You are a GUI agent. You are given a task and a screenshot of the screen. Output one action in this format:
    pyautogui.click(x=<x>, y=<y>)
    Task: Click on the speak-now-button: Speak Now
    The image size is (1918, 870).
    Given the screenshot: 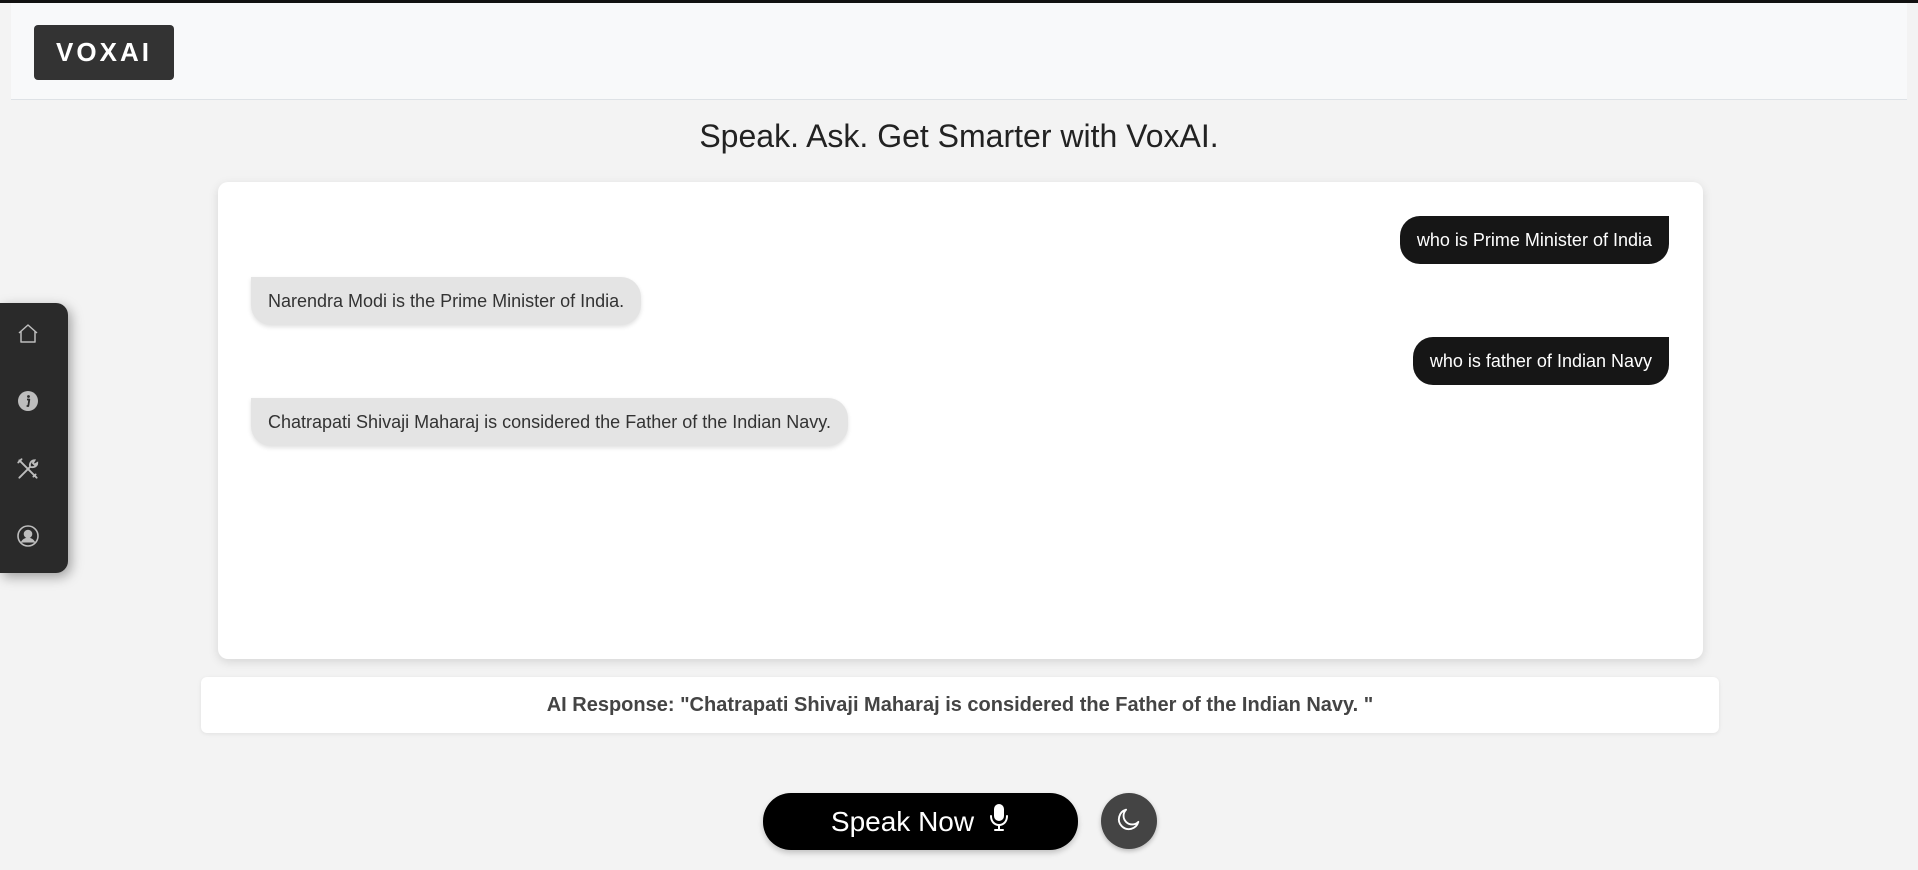 What is the action you would take?
    pyautogui.click(x=920, y=821)
    